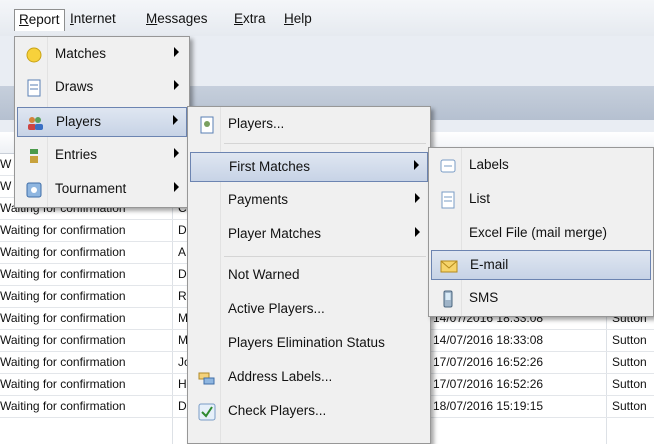 This screenshot has height=444, width=654. I want to click on players-icon, so click(35, 123).